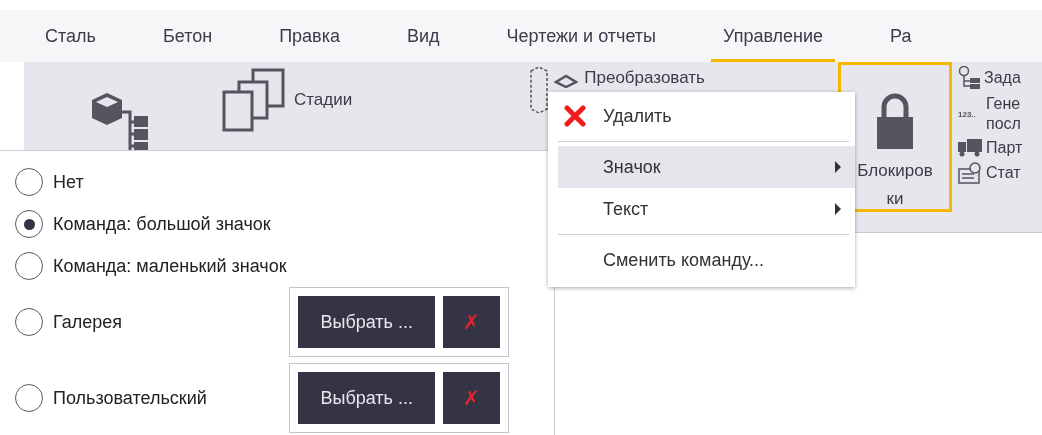 The width and height of the screenshot is (1042, 435). Describe the element at coordinates (539, 90) in the screenshot. I see `dashed-column-icon` at that location.